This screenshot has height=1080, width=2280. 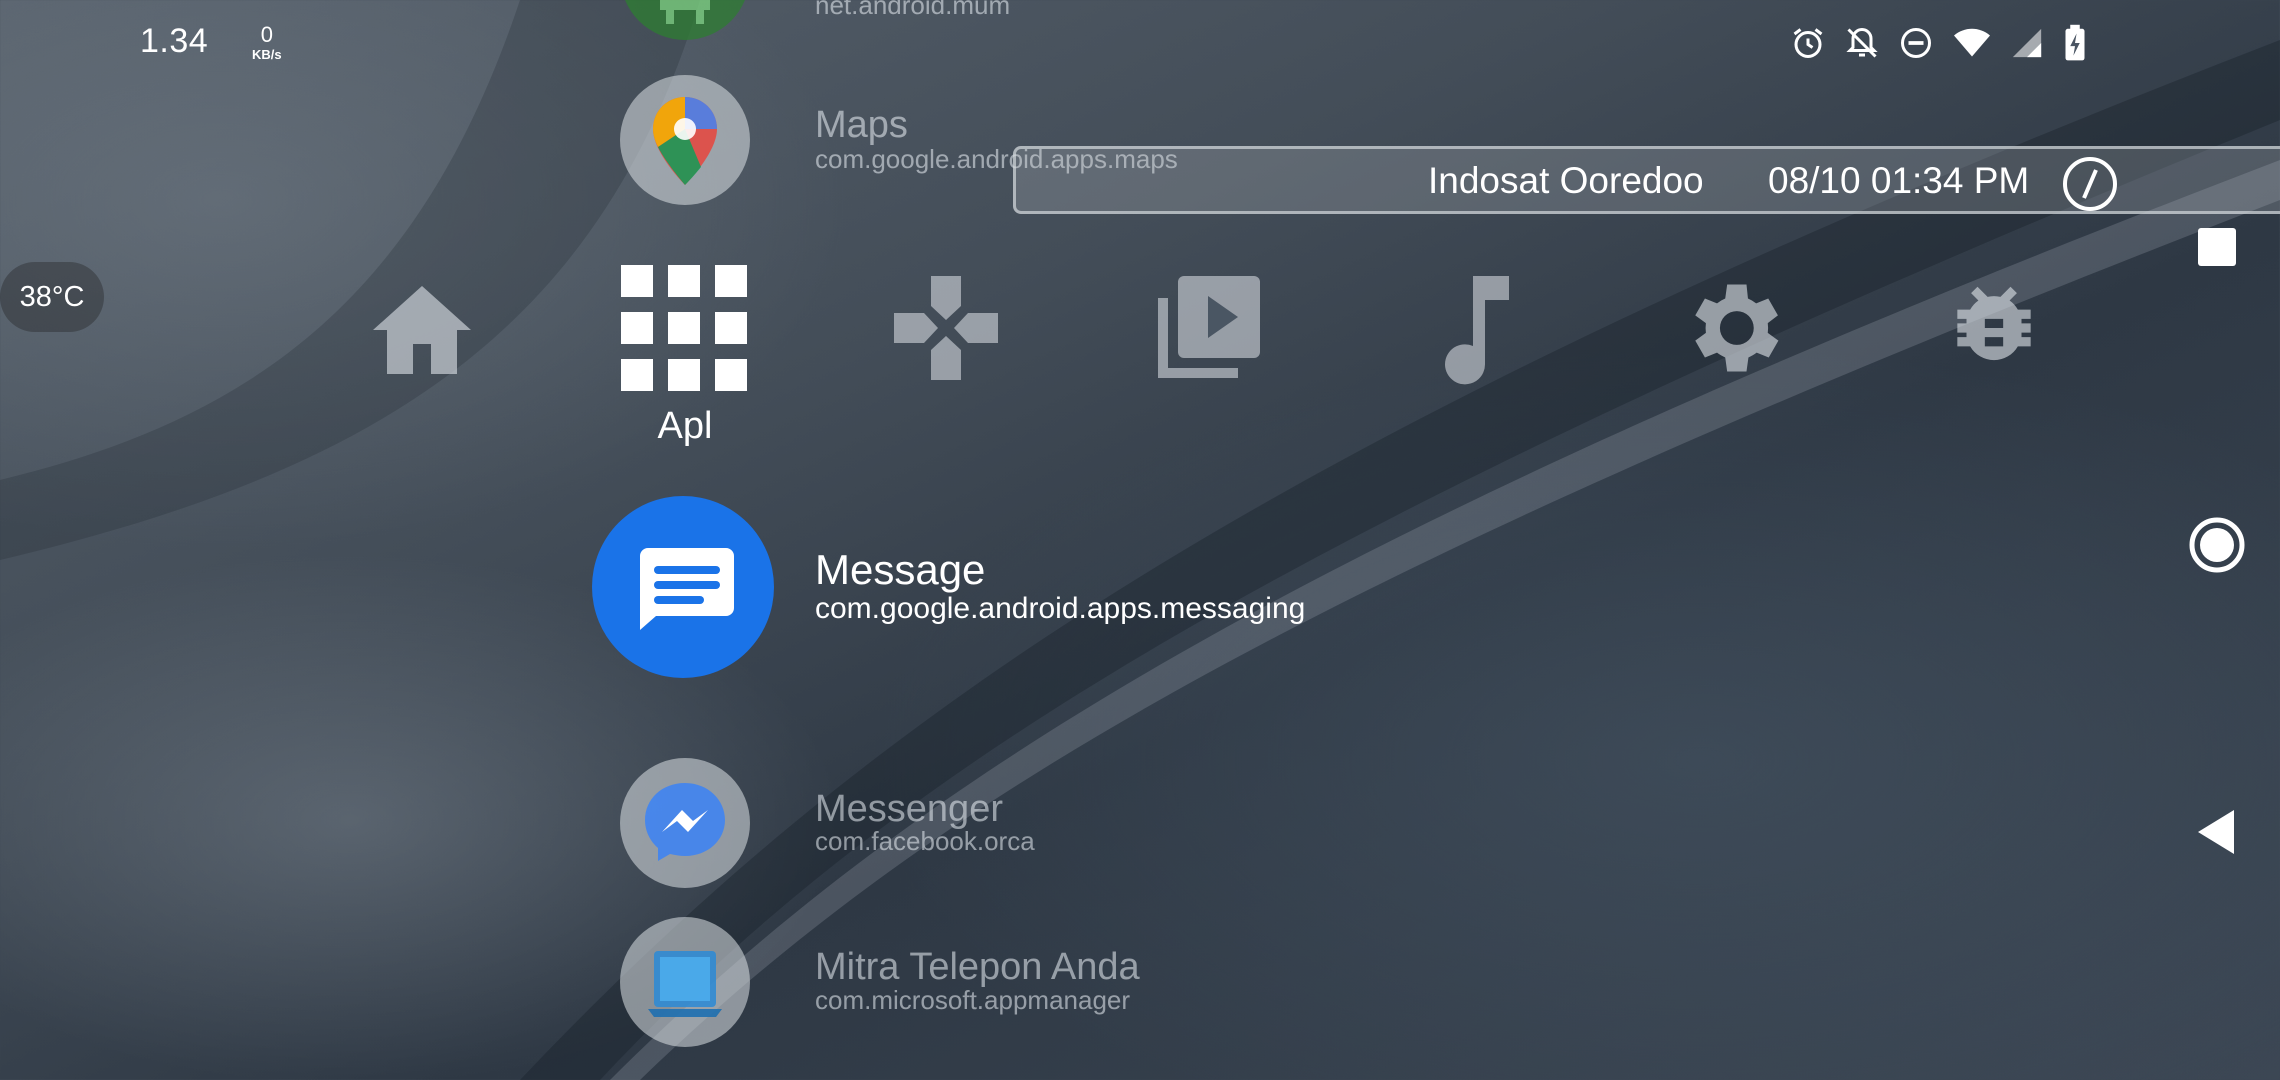 I want to click on app-icon-phone-link, so click(x=685, y=982).